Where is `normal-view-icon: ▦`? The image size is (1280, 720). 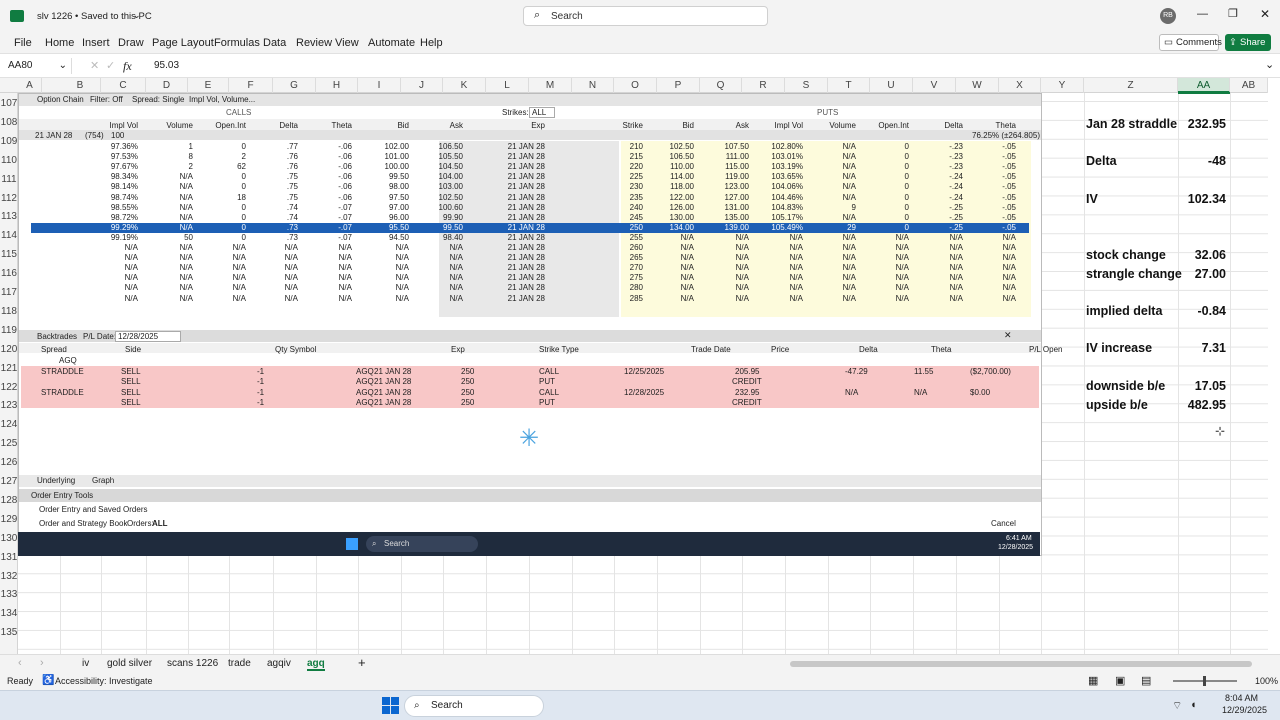 normal-view-icon: ▦ is located at coordinates (1093, 680).